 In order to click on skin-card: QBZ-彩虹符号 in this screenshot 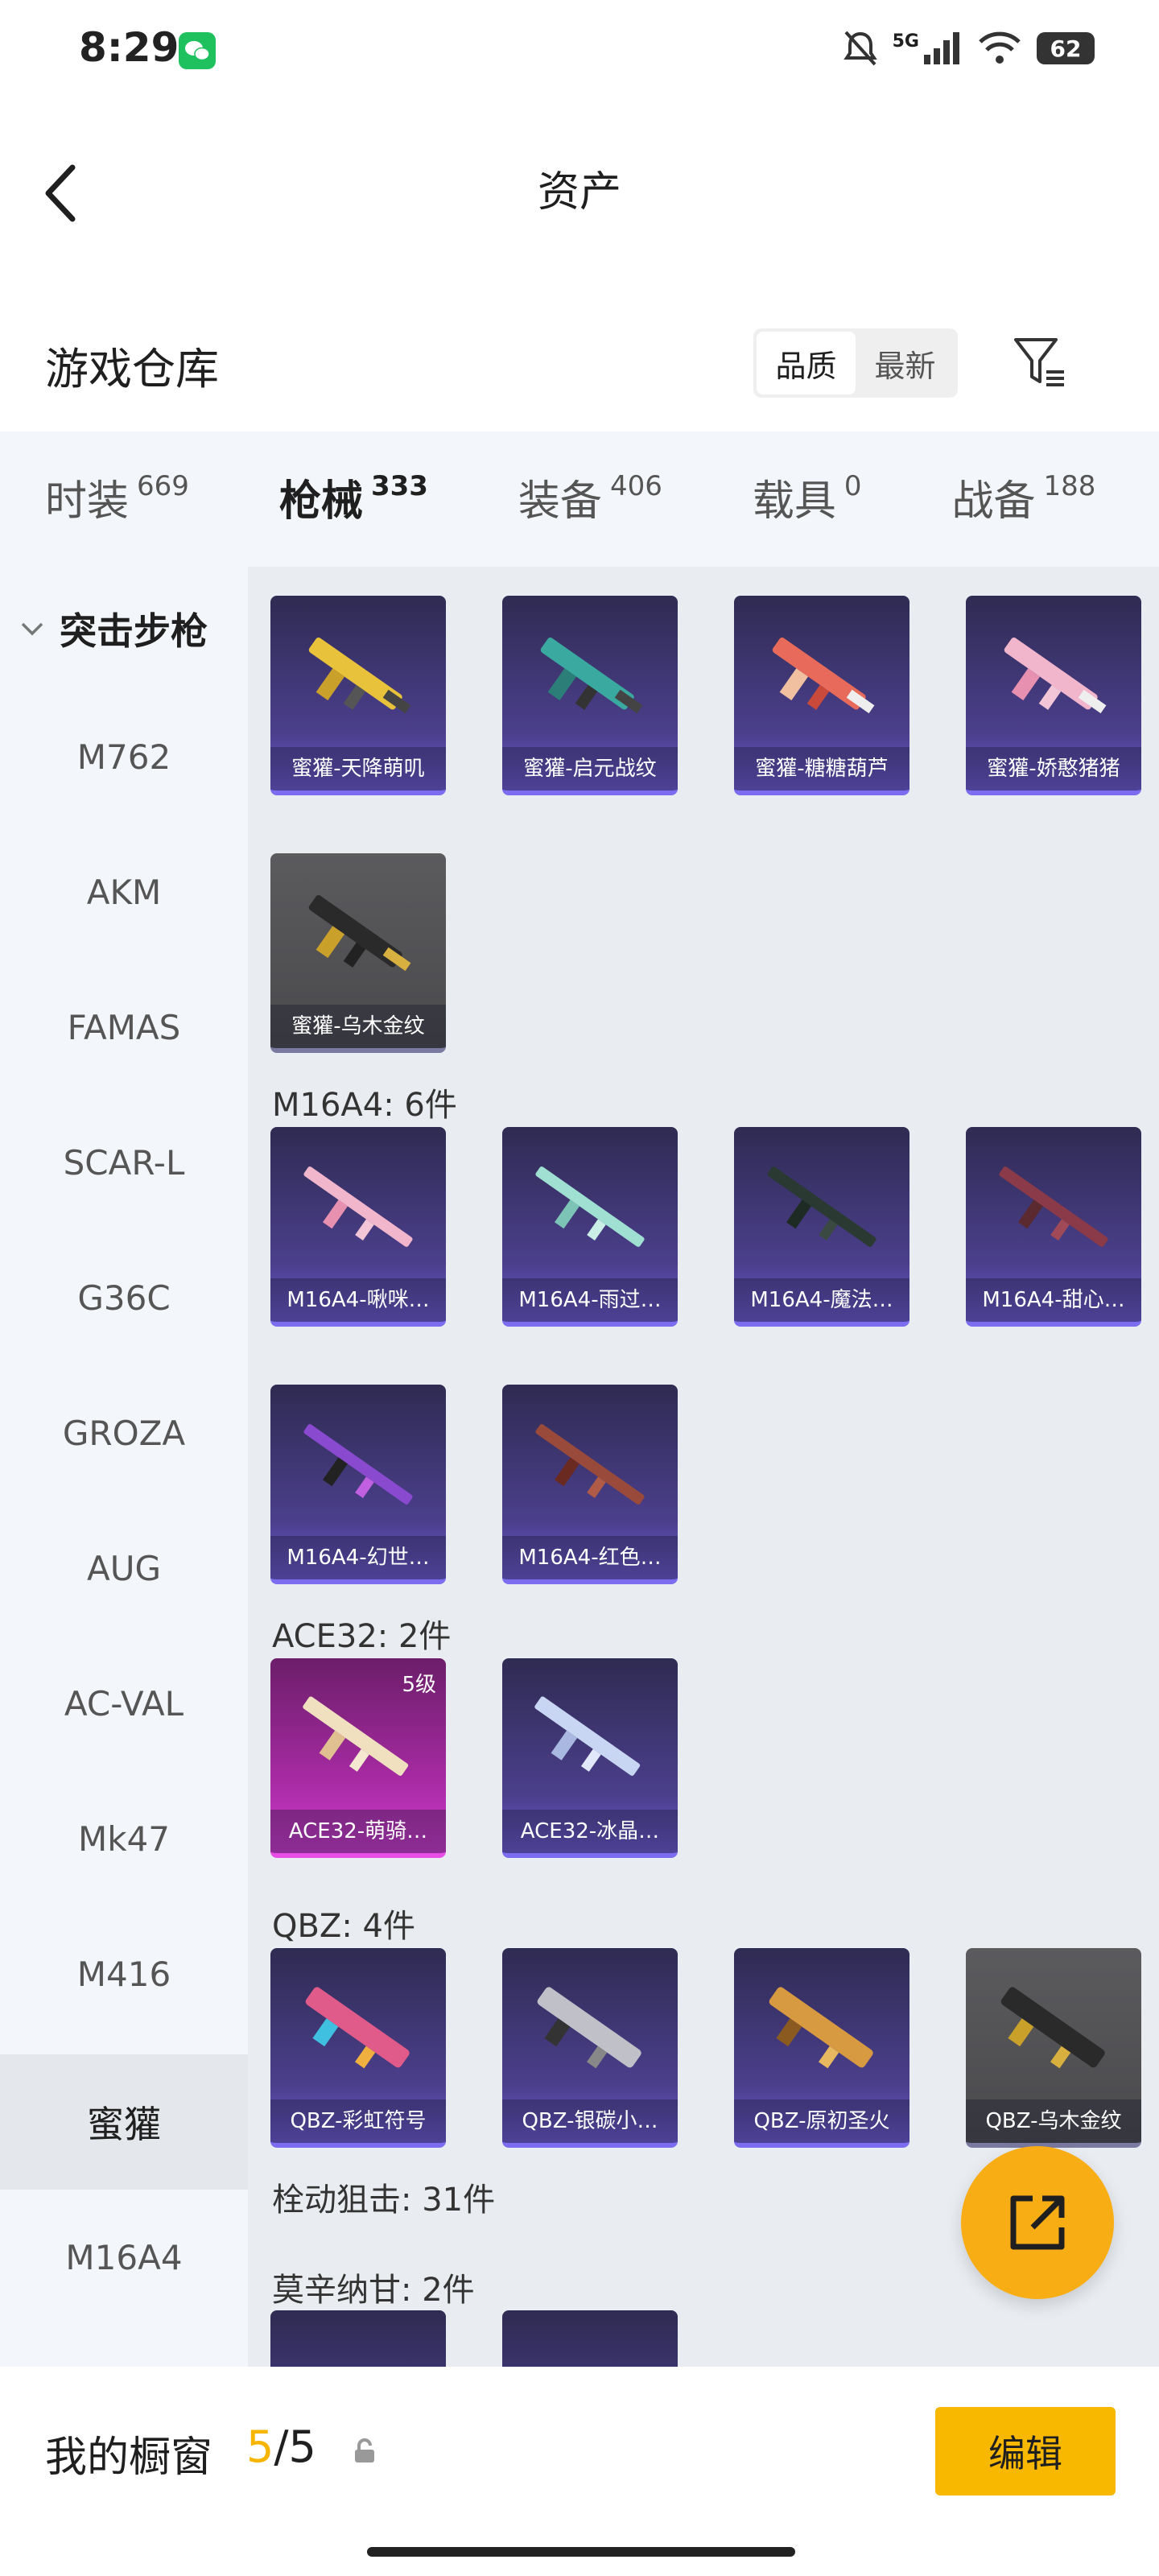, I will do `click(358, 2048)`.